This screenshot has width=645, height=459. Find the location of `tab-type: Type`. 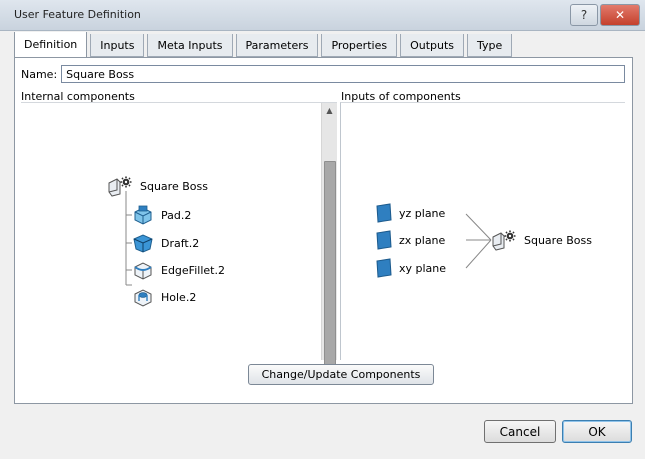

tab-type: Type is located at coordinates (490, 45).